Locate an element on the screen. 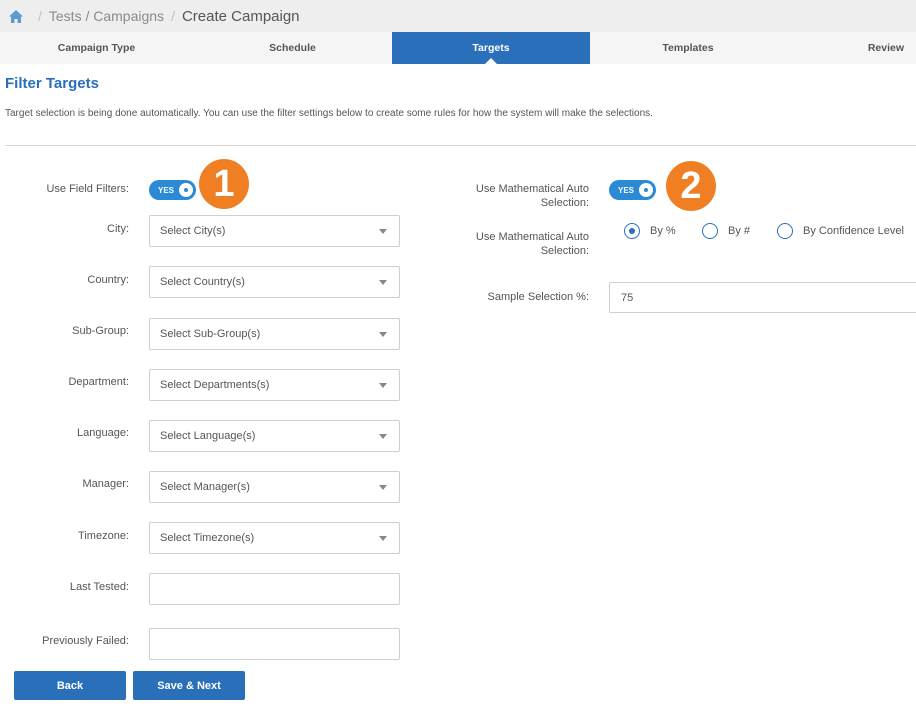 This screenshot has width=916, height=707. page-title: Filter Targets is located at coordinates (52, 83).